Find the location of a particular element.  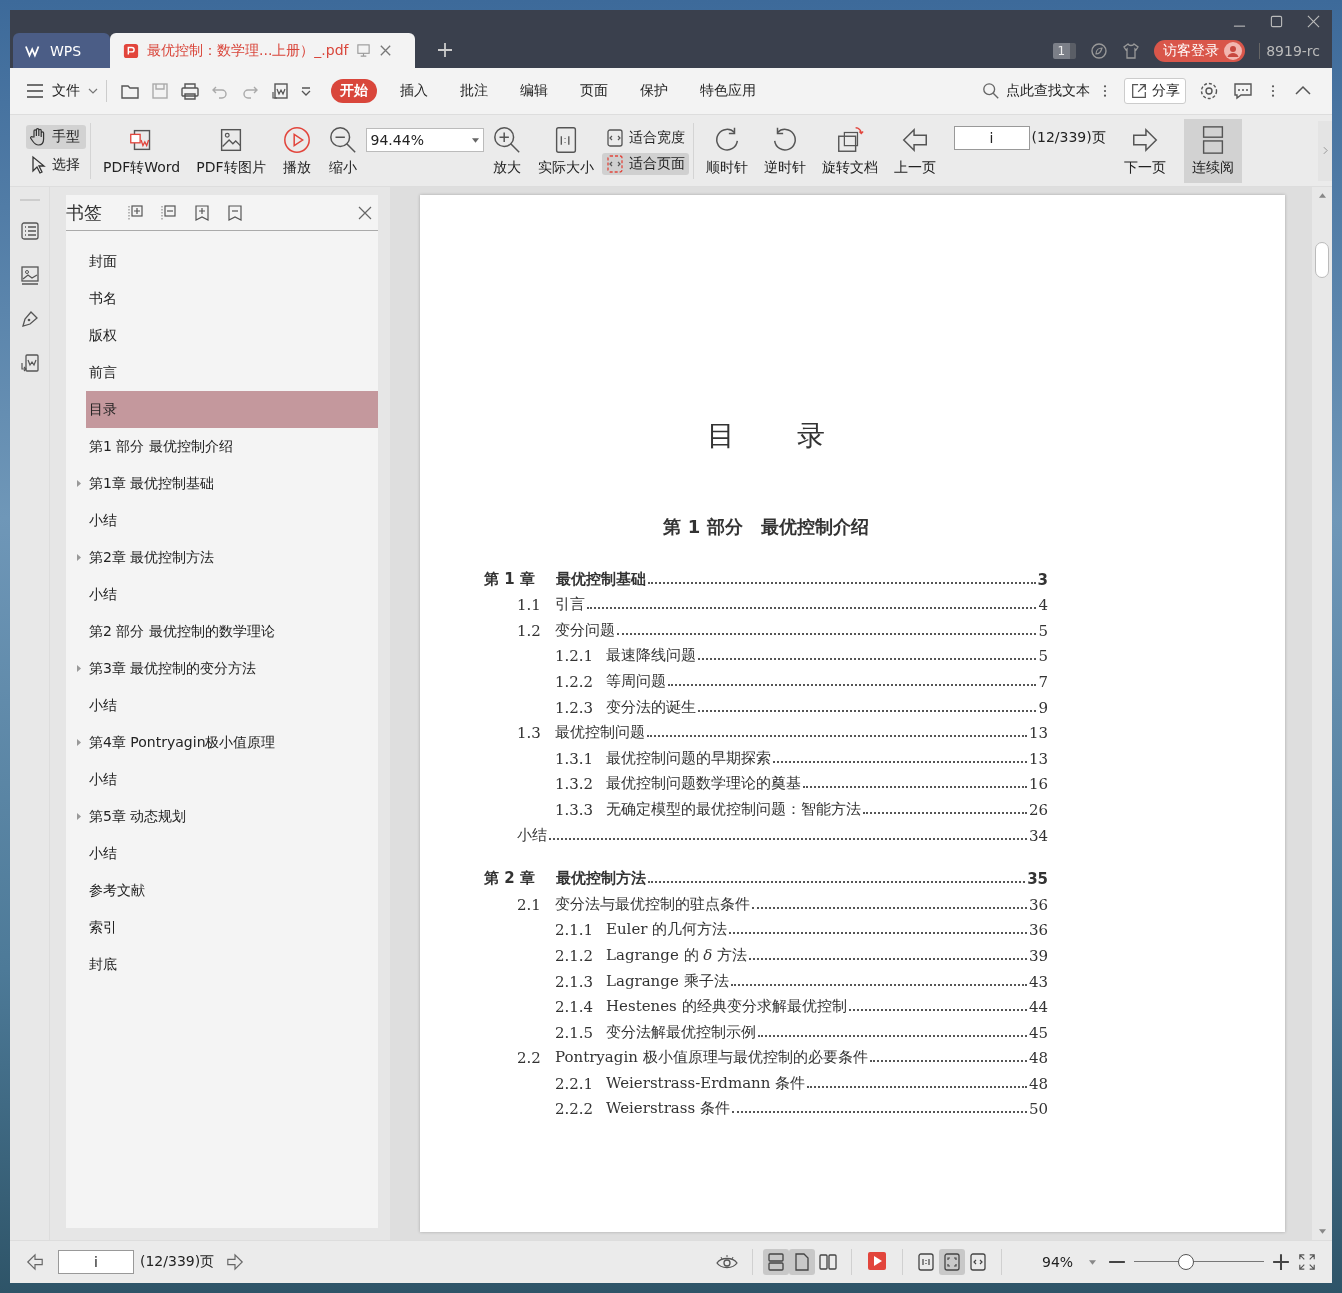

app-tab: WPS is located at coordinates (61, 50).